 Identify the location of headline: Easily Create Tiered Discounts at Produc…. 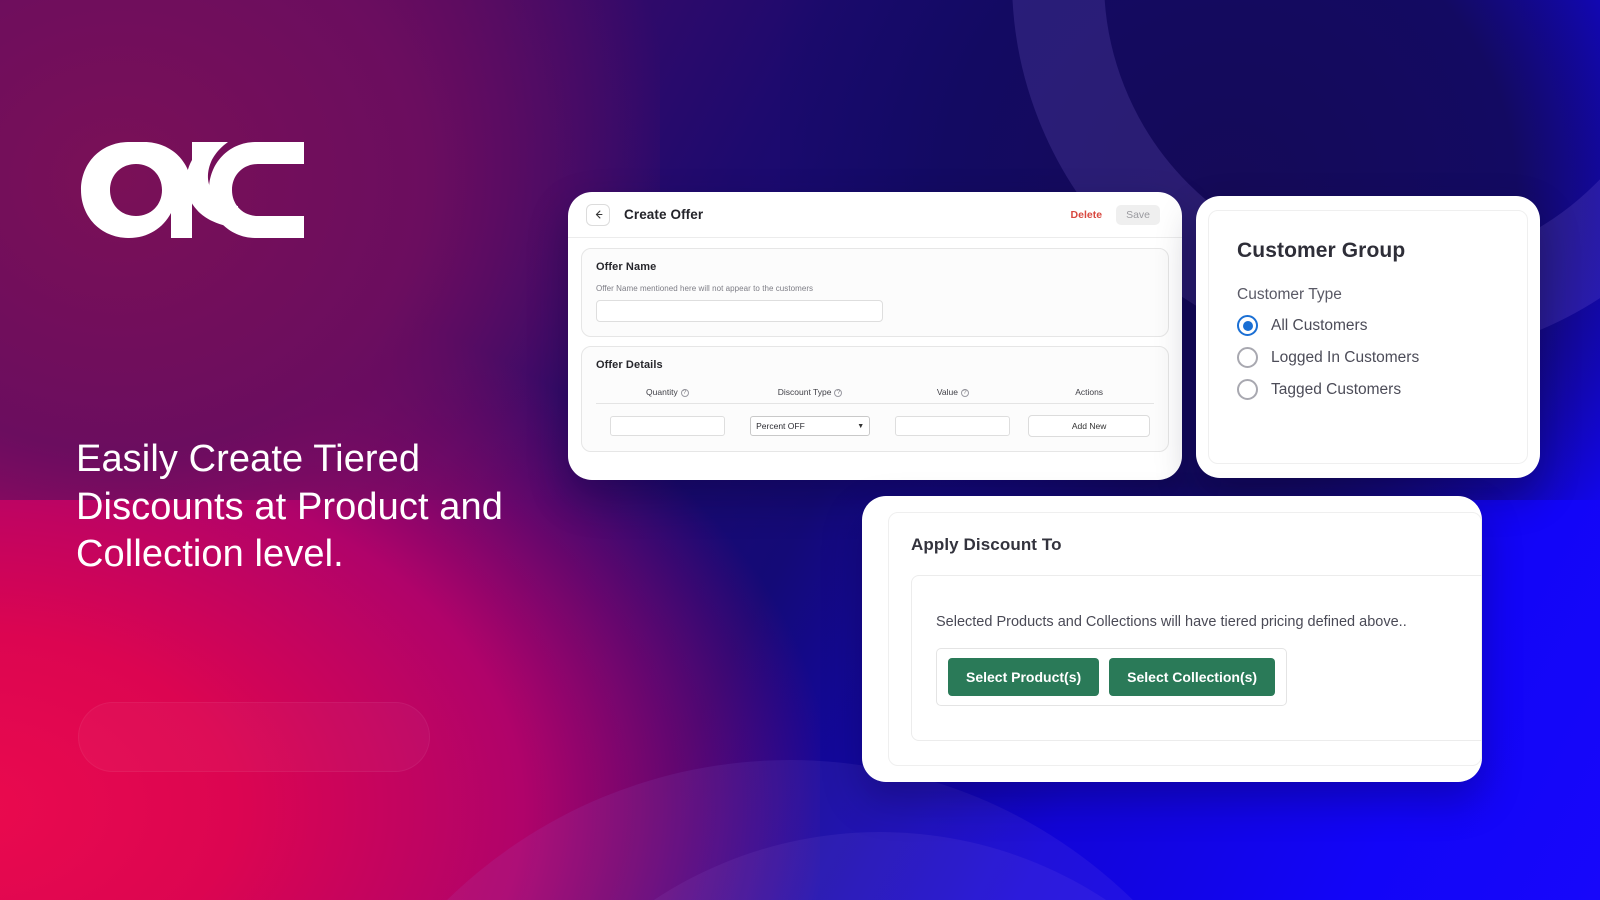
(289, 506).